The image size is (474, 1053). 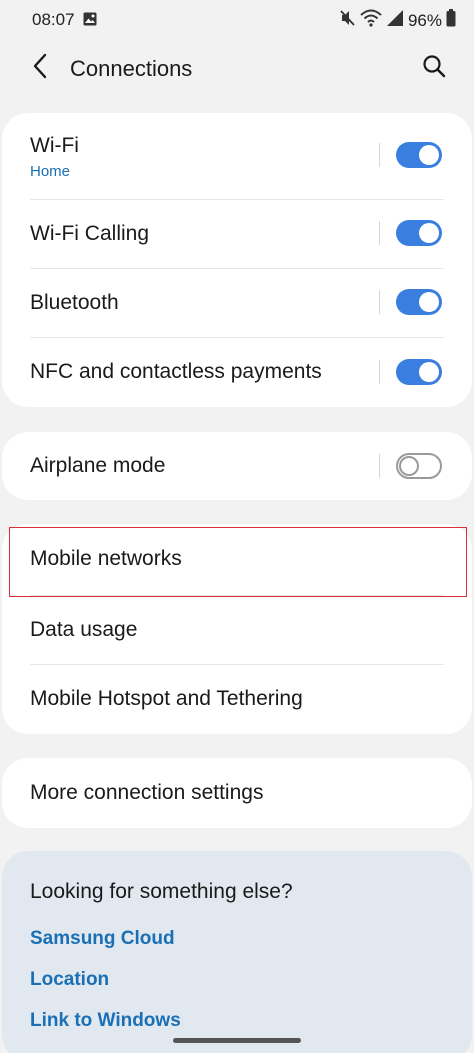 I want to click on highlight-box, so click(x=238, y=562).